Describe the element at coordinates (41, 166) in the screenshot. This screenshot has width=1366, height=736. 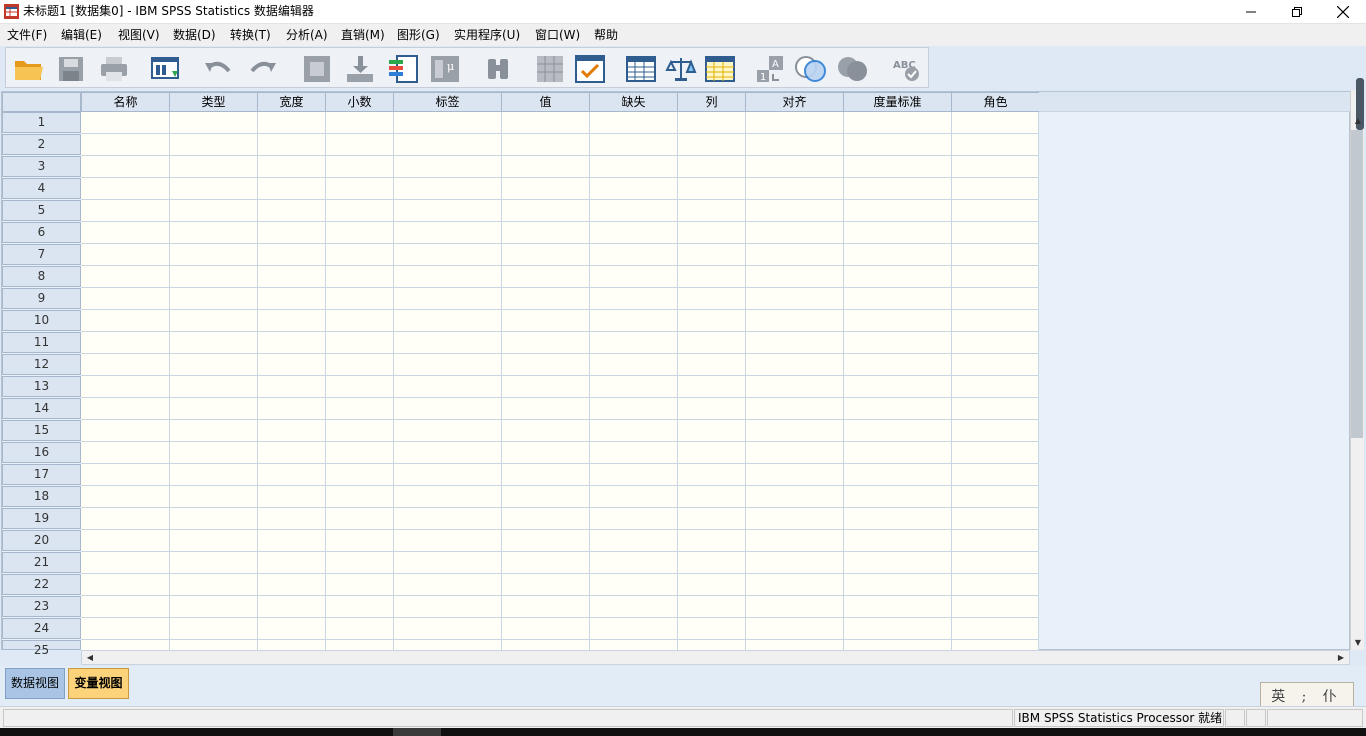
I see `row-header: 3` at that location.